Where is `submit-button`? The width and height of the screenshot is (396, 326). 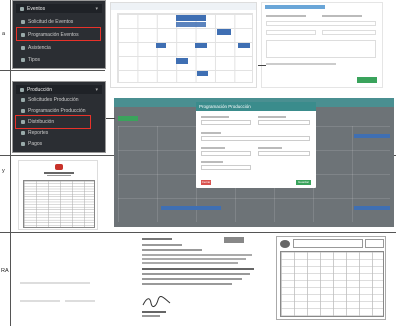 submit-button is located at coordinates (367, 80).